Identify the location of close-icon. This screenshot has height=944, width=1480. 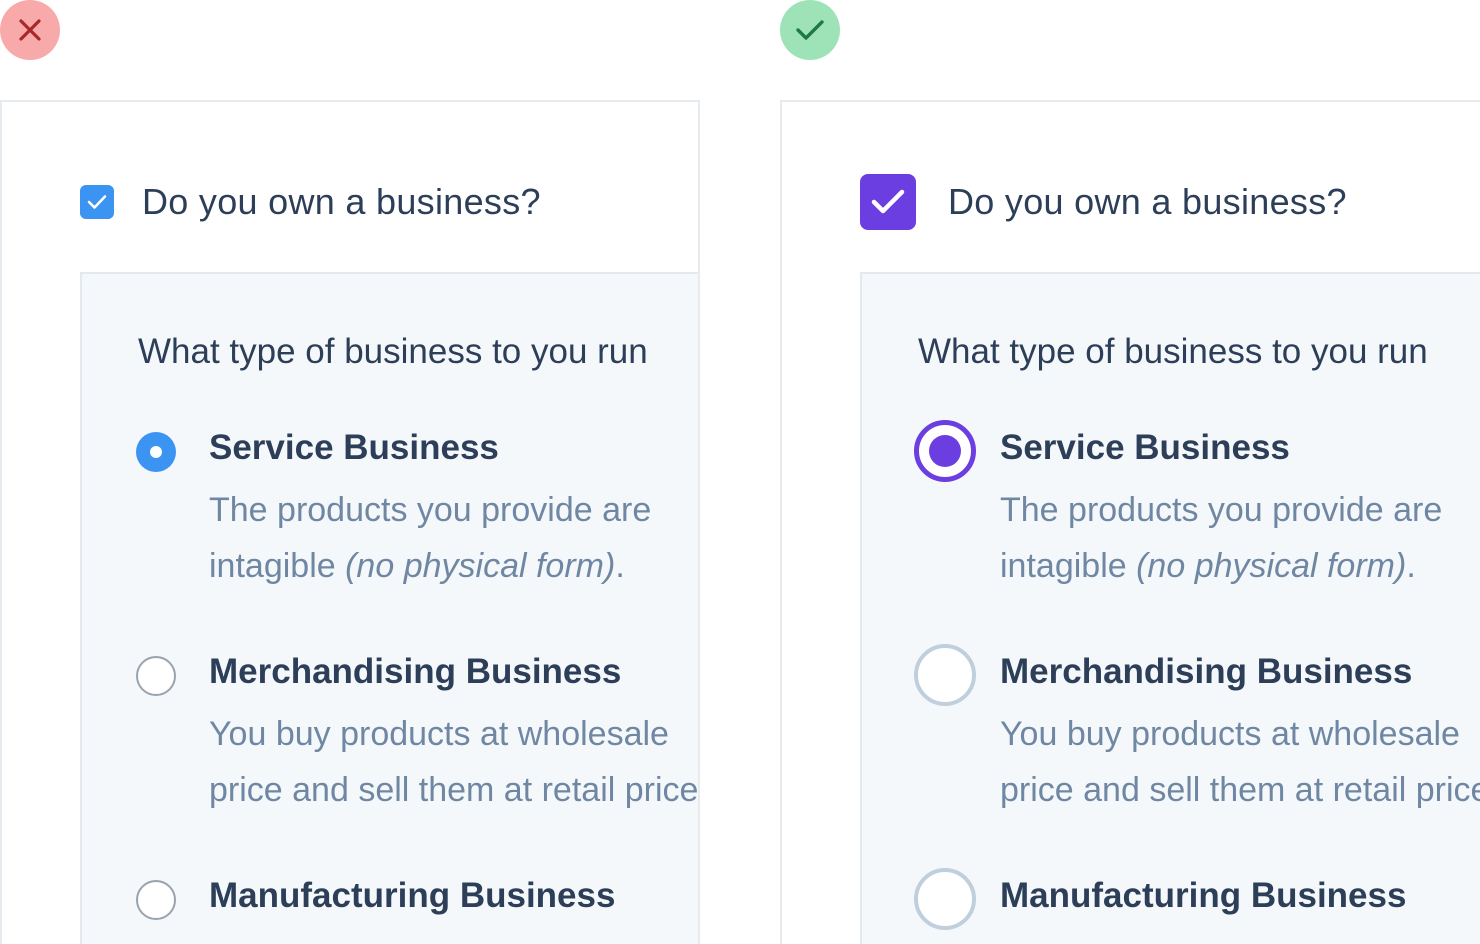
(30, 30).